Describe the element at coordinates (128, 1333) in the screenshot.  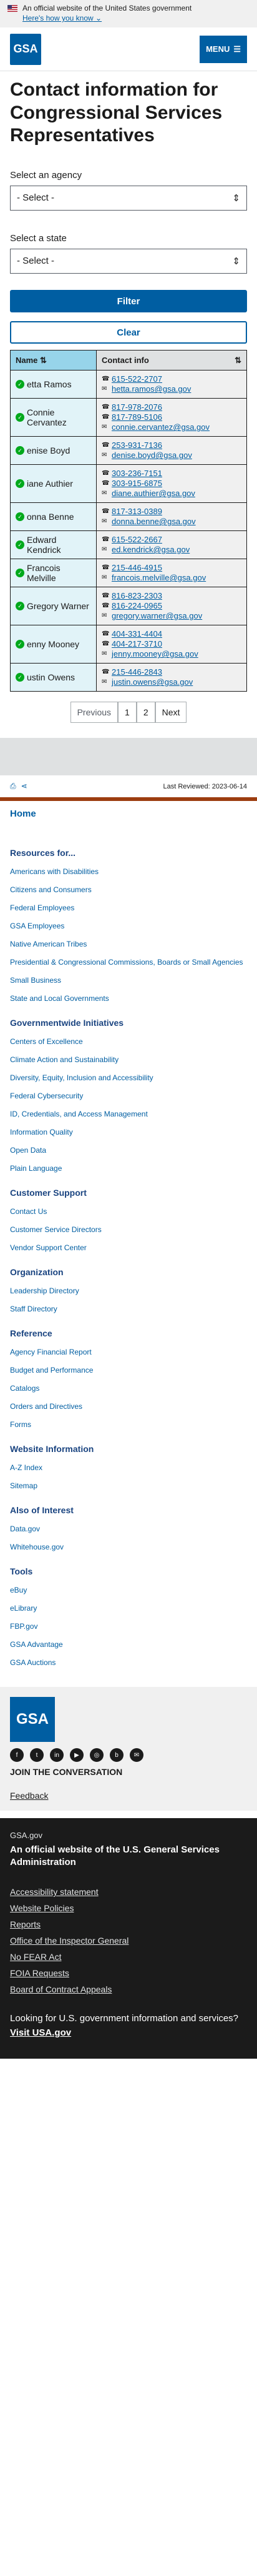
I see `footer-section-title: Reference` at that location.